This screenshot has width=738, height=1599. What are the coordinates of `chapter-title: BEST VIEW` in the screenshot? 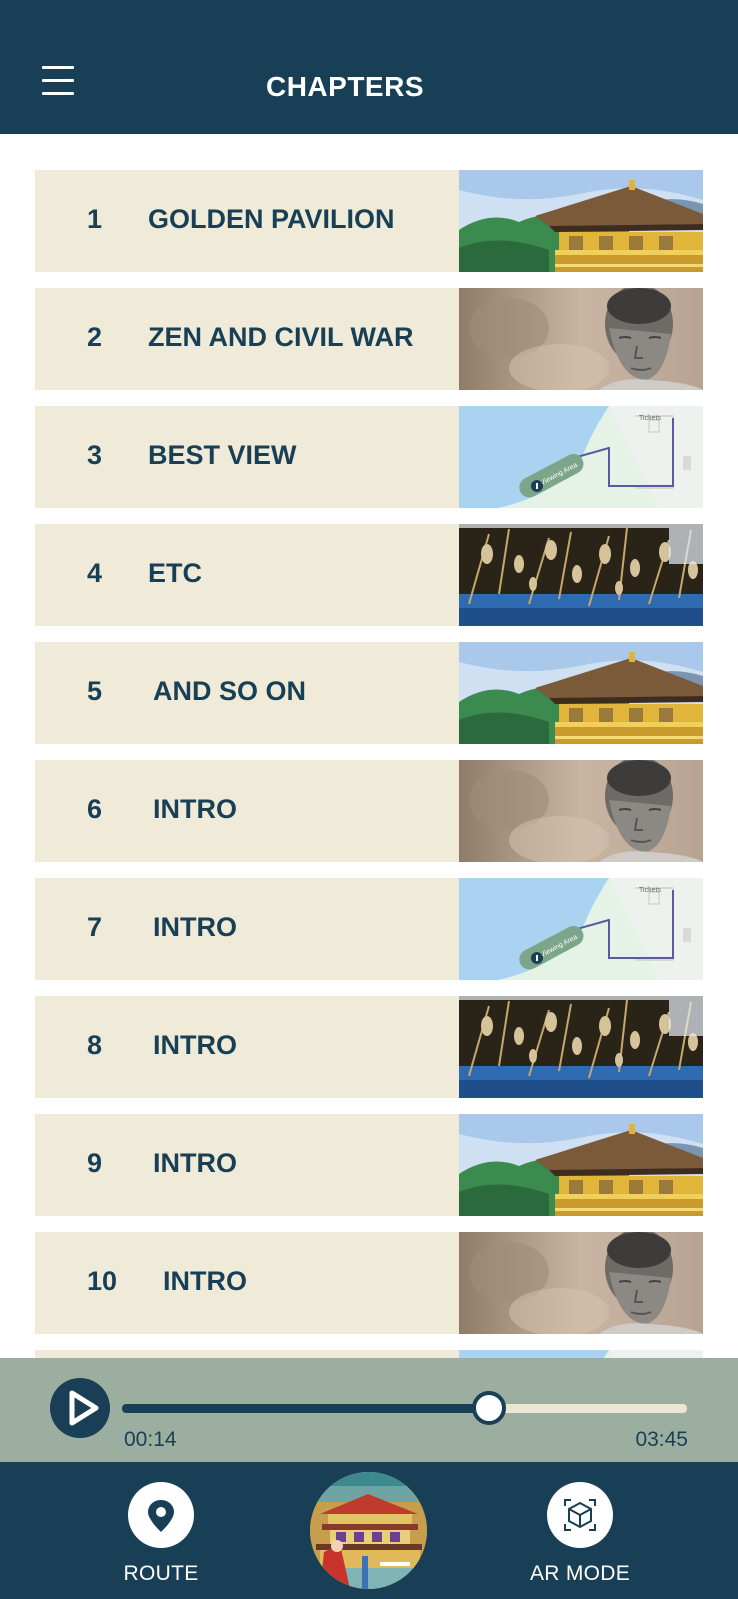 It's located at (222, 455).